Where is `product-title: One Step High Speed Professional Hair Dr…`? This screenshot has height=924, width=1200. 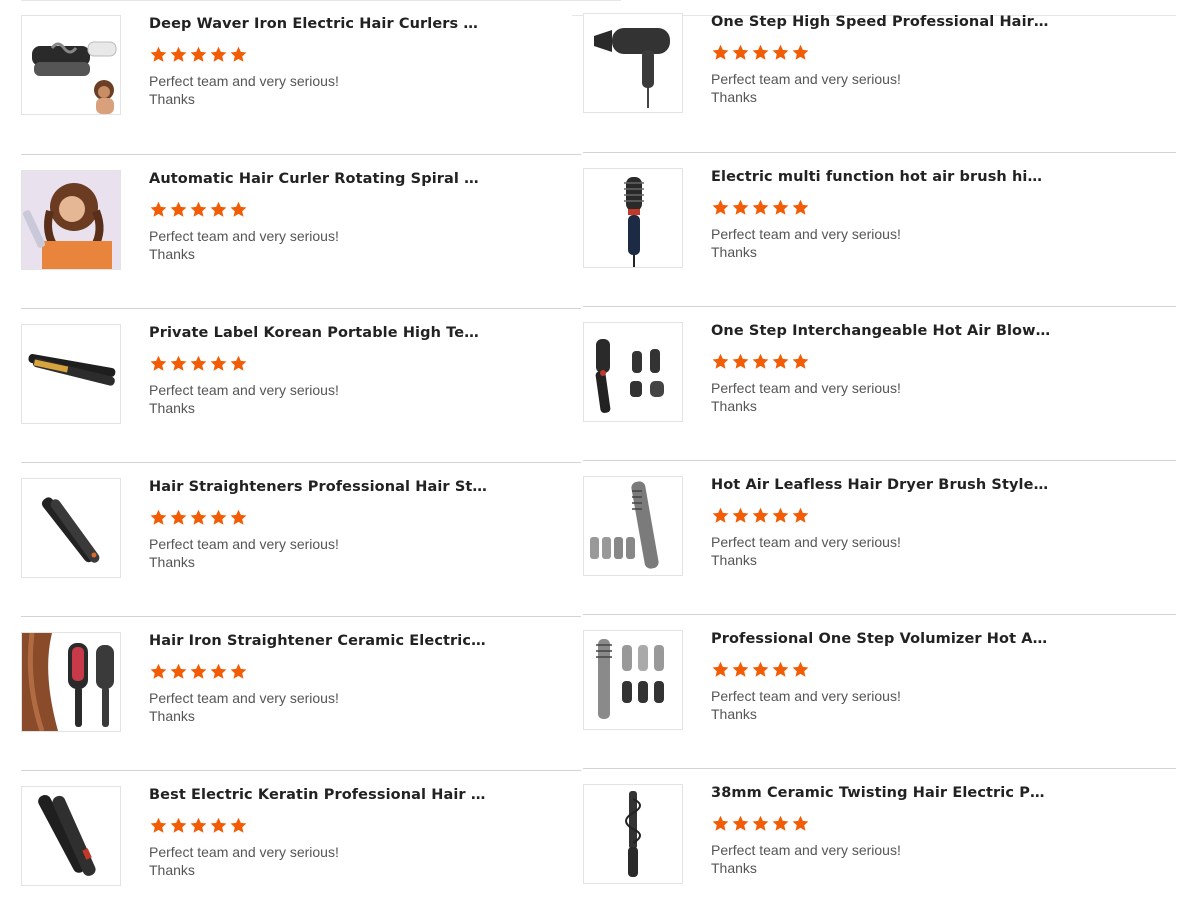 product-title: One Step High Speed Professional Hair Dr… is located at coordinates (881, 22).